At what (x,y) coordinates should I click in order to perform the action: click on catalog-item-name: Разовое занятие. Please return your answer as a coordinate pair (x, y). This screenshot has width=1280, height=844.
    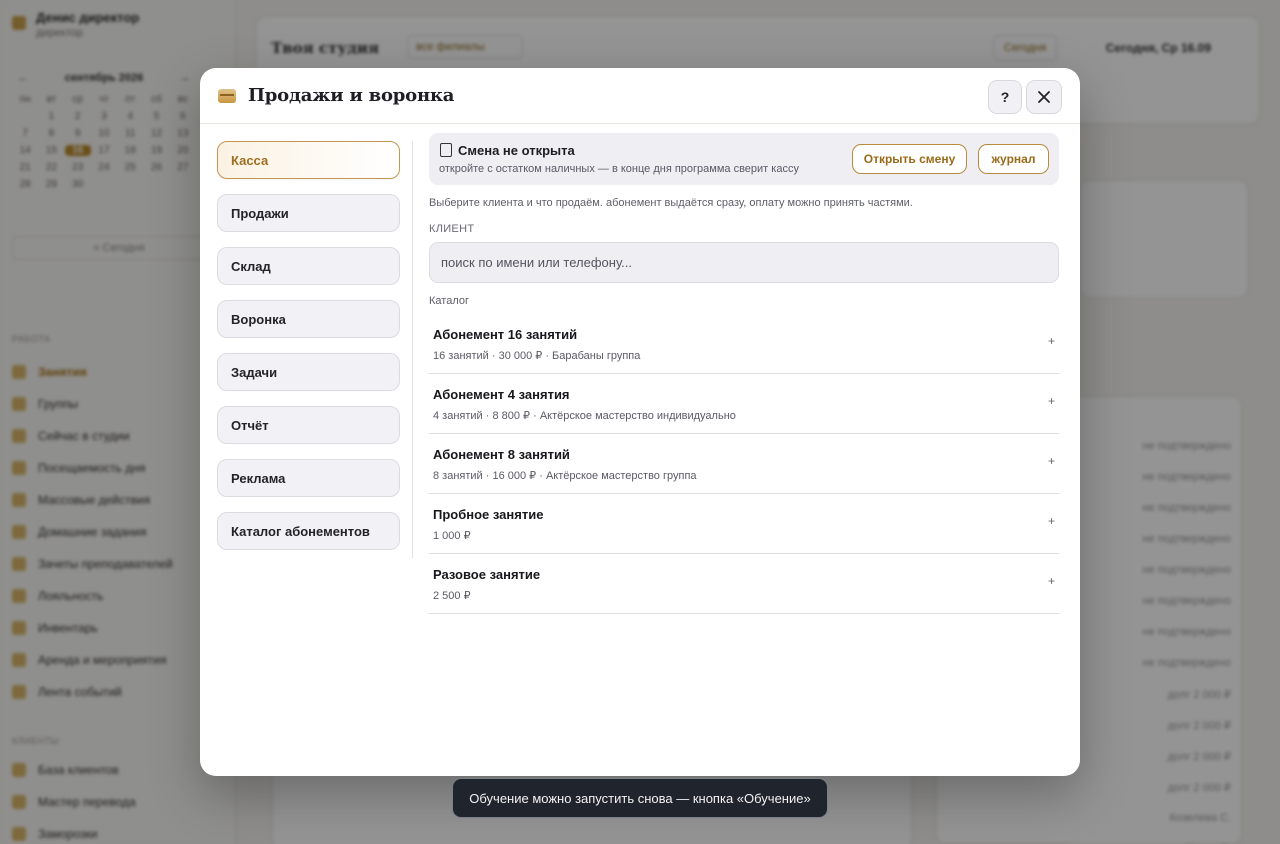
    Looking at the image, I should click on (487, 574).